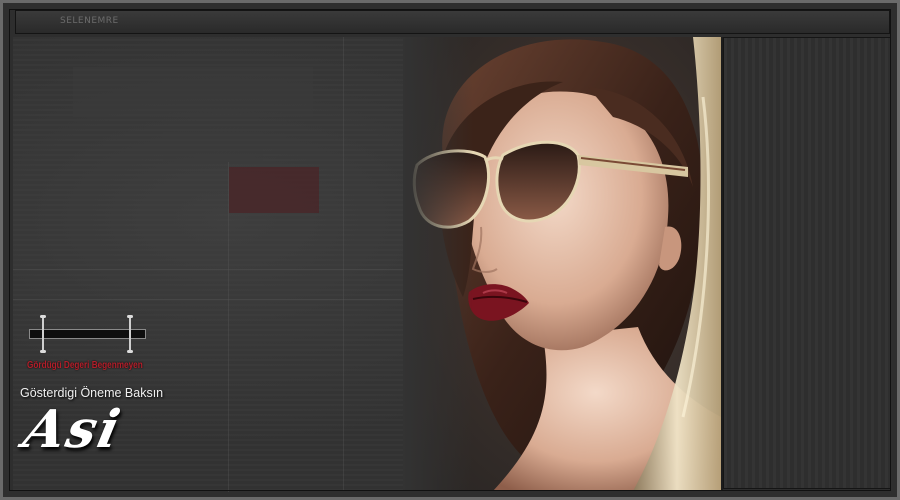 The height and width of the screenshot is (500, 900). What do you see at coordinates (89, 21) in the screenshot?
I see `title-bar-text: SELENEMRE` at bounding box center [89, 21].